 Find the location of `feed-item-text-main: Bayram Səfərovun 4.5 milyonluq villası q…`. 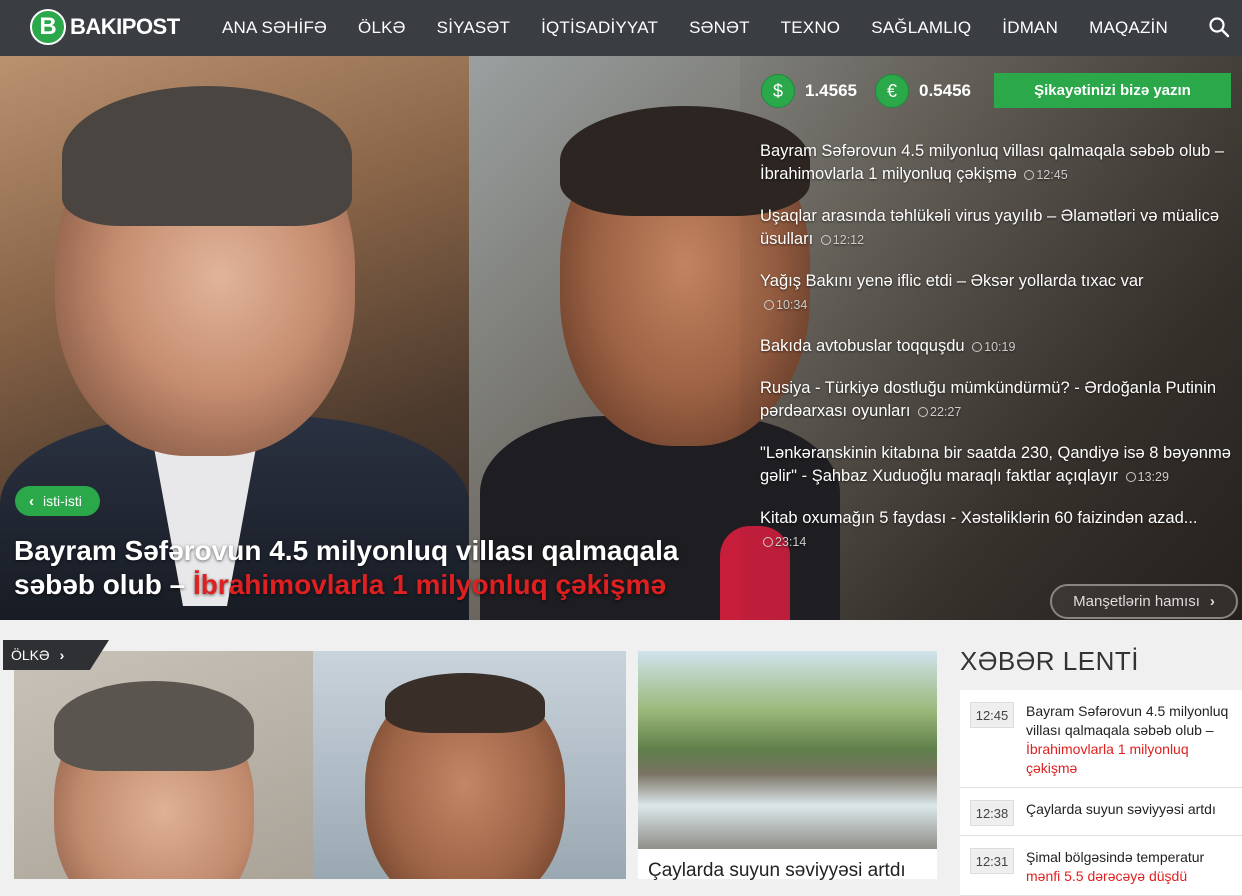

feed-item-text-main: Bayram Səfərovun 4.5 milyonluq villası q… is located at coordinates (1127, 720).